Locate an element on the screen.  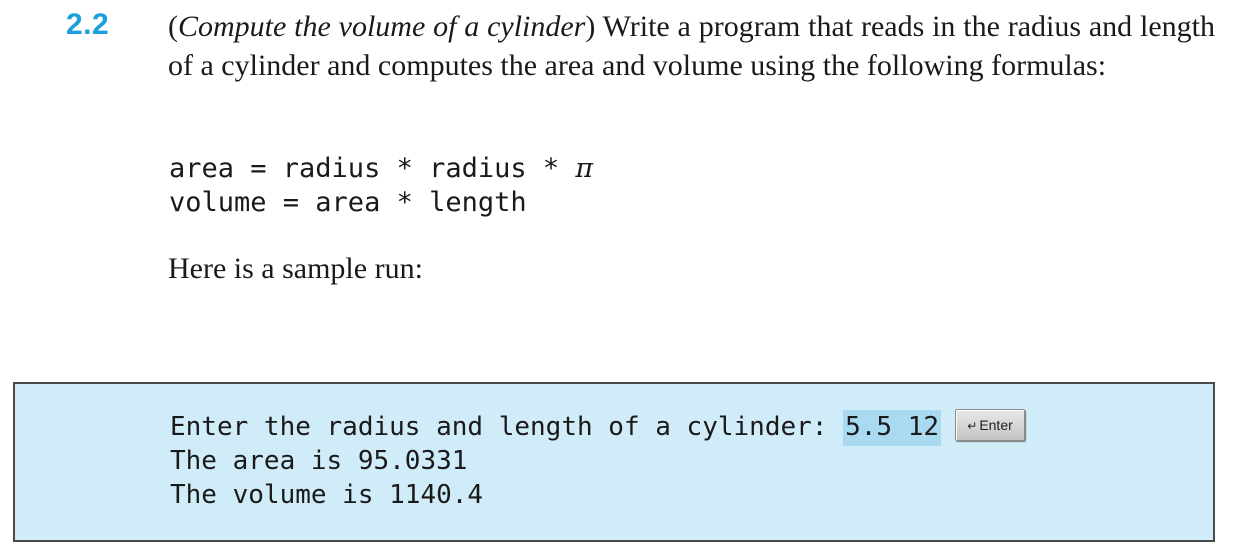
area-formula: area = radius * radius * π is located at coordinates (381, 169).